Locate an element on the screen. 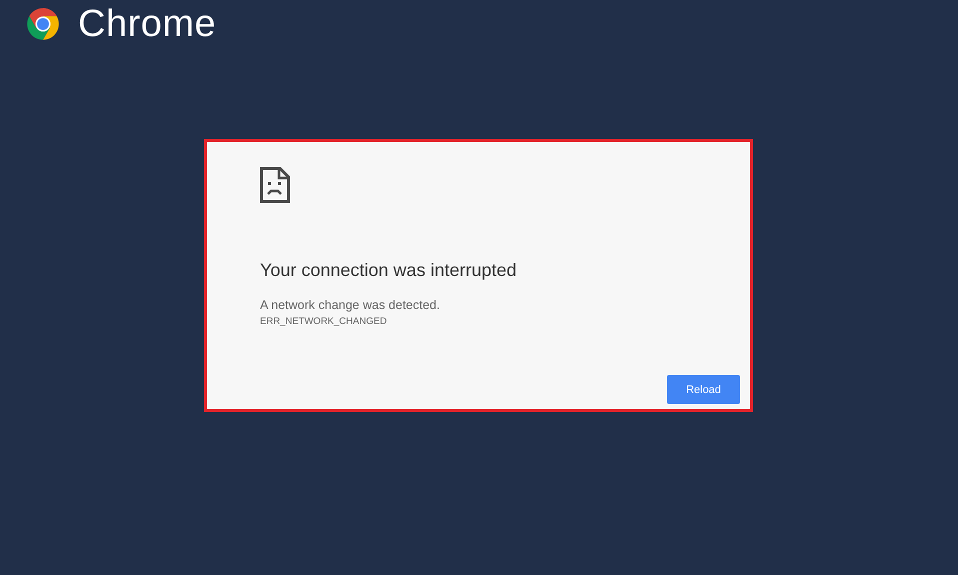  error-message: A network change was detected. is located at coordinates (350, 305).